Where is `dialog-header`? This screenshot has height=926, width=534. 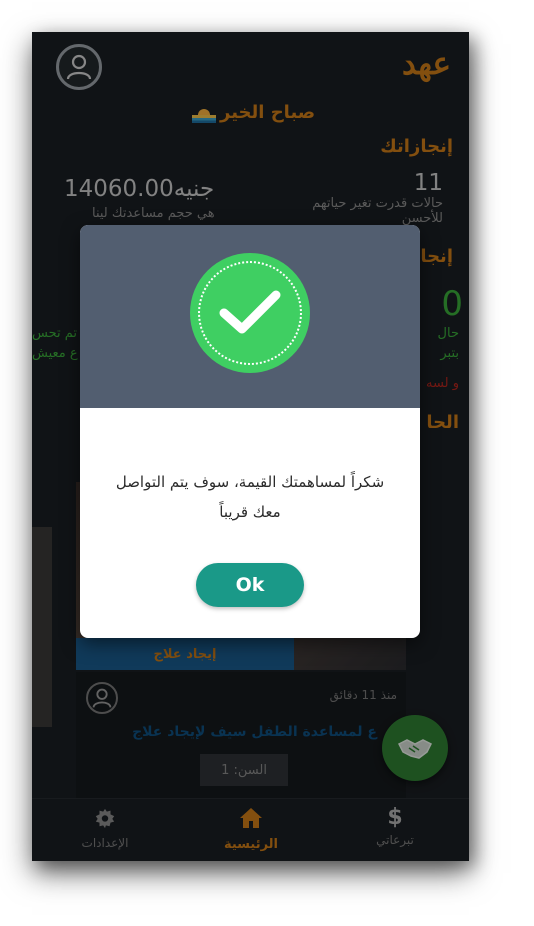 dialog-header is located at coordinates (250, 316).